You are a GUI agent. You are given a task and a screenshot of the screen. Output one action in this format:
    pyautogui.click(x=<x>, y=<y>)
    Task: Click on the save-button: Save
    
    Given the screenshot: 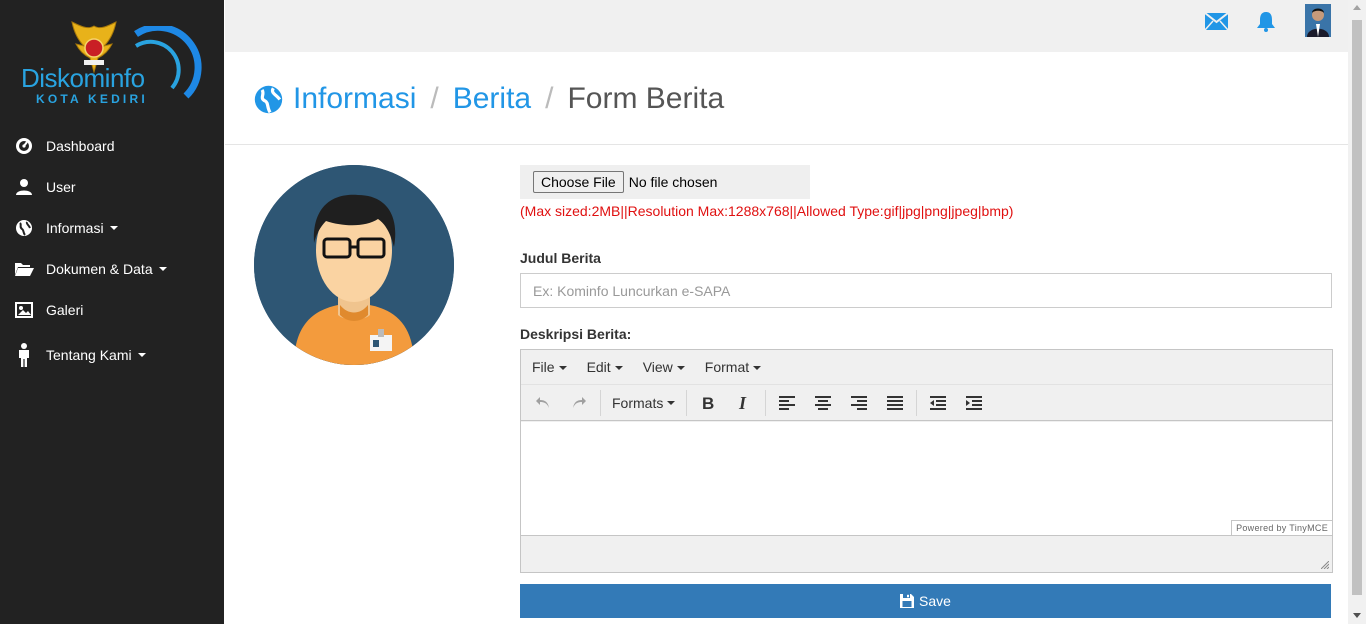 What is the action you would take?
    pyautogui.click(x=925, y=601)
    